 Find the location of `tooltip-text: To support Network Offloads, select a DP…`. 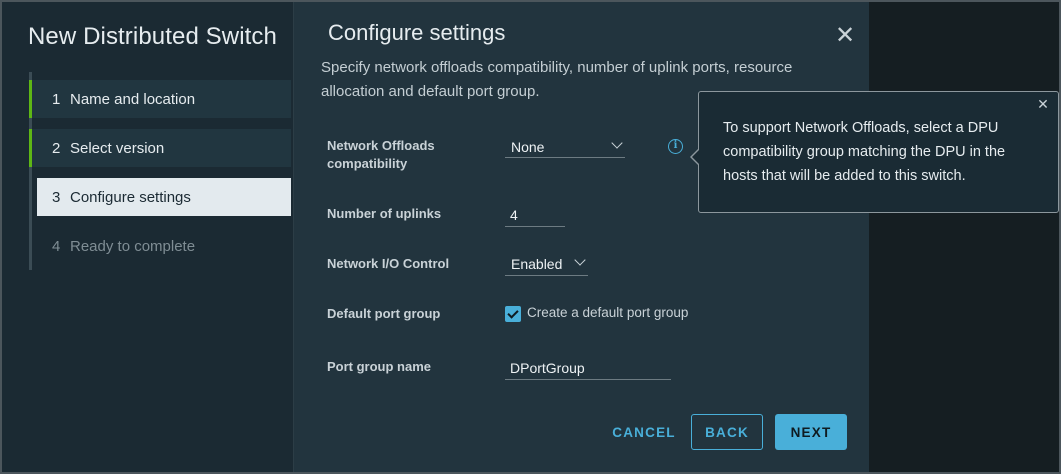

tooltip-text: To support Network Offloads, select a DP… is located at coordinates (864, 152).